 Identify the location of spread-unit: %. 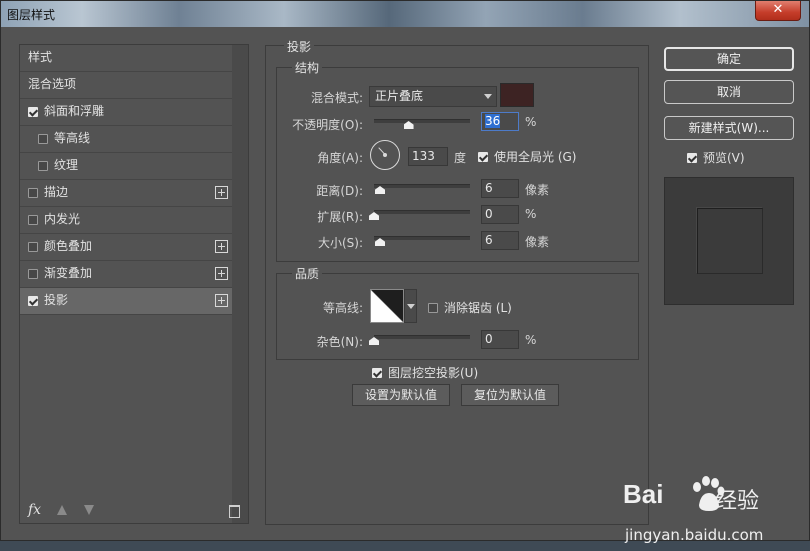
(531, 214).